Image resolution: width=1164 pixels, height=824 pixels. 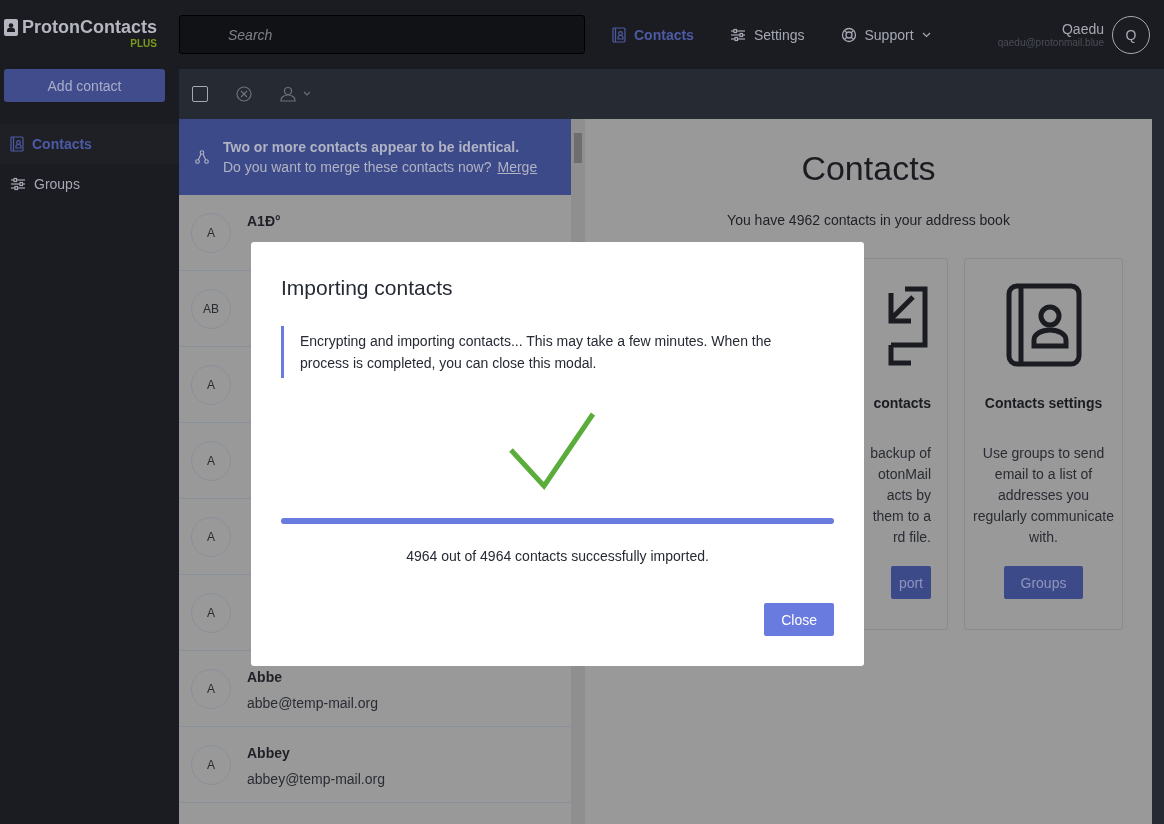 I want to click on banner-text: Do you want to merge these contacts now?, so click(x=357, y=167).